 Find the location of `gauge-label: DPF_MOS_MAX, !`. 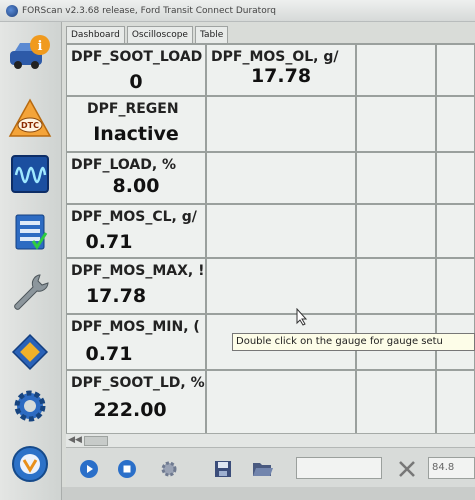

gauge-label: DPF_MOS_MAX, ! is located at coordinates (138, 271).